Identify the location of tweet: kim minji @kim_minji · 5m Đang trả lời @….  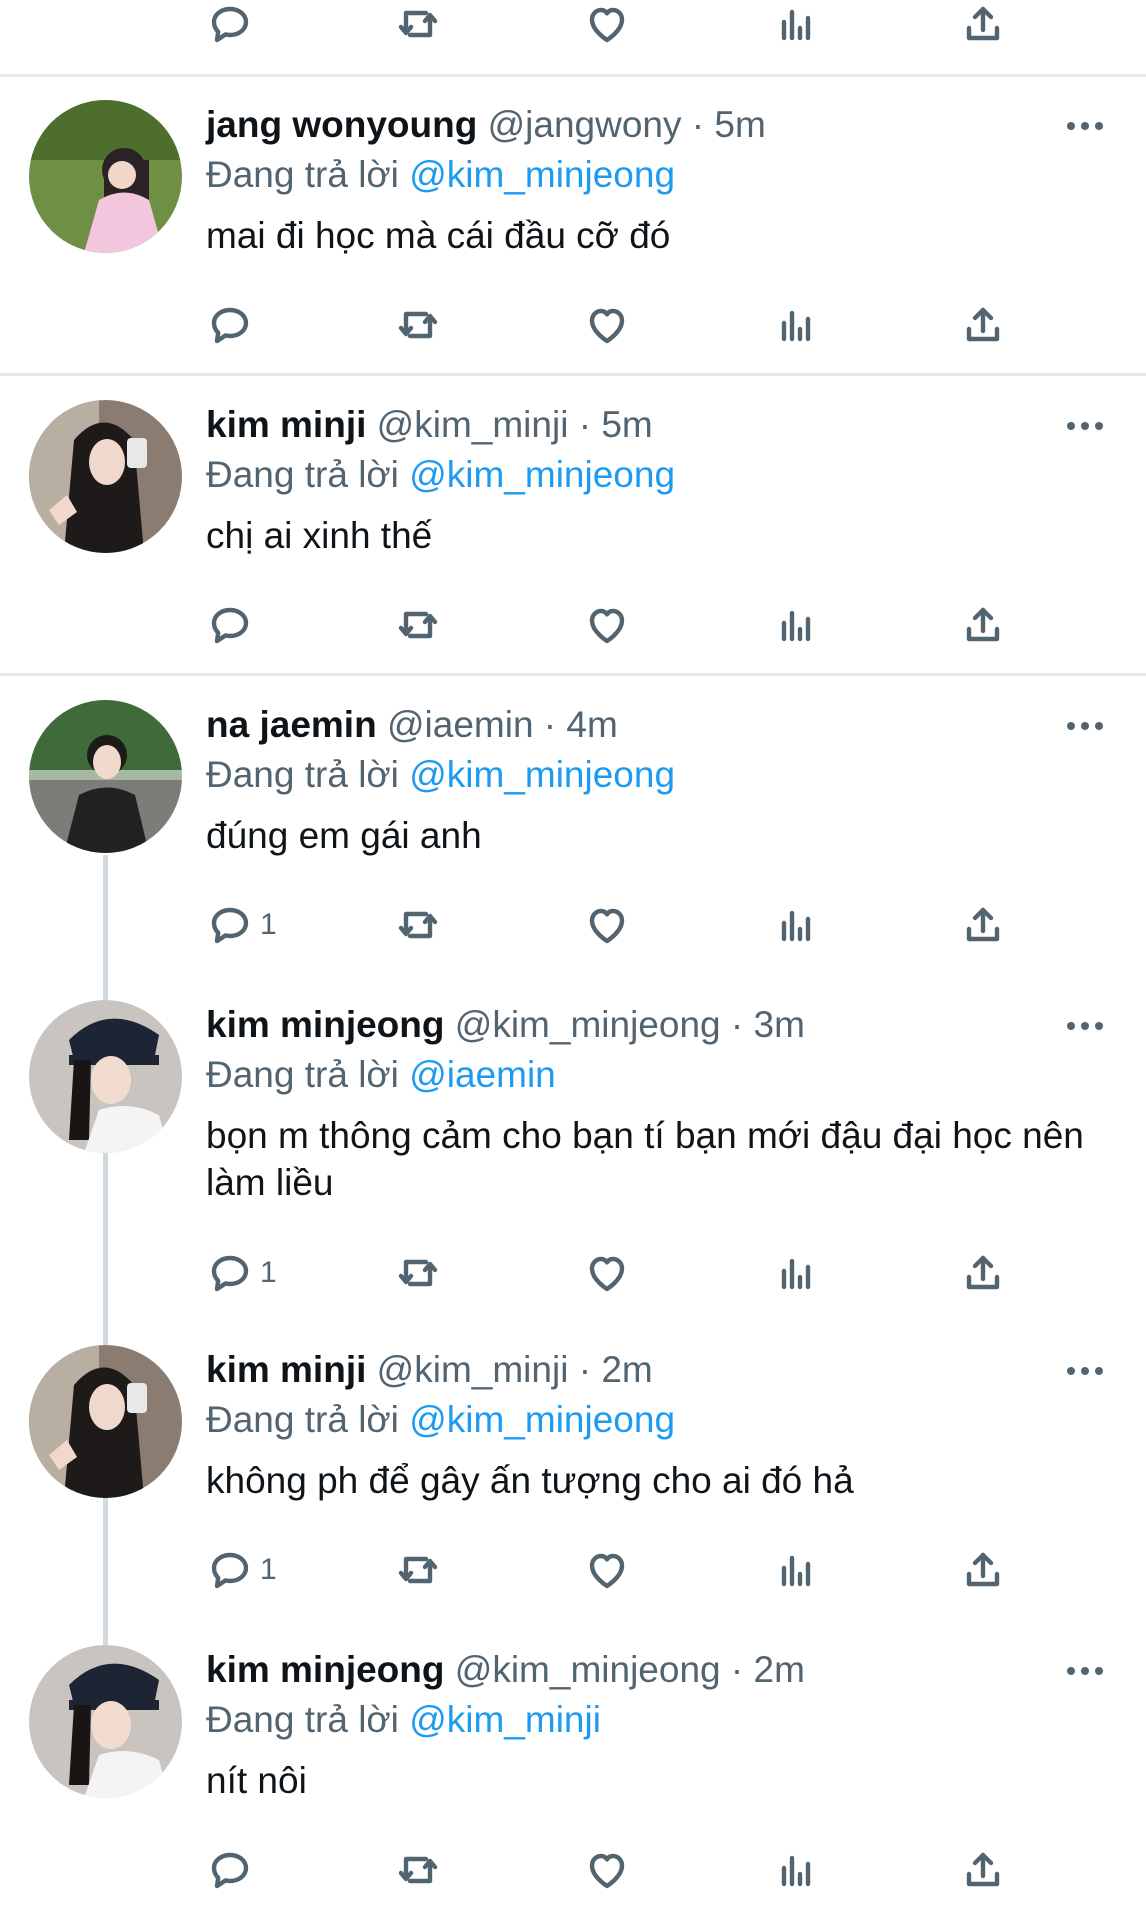
(573, 537).